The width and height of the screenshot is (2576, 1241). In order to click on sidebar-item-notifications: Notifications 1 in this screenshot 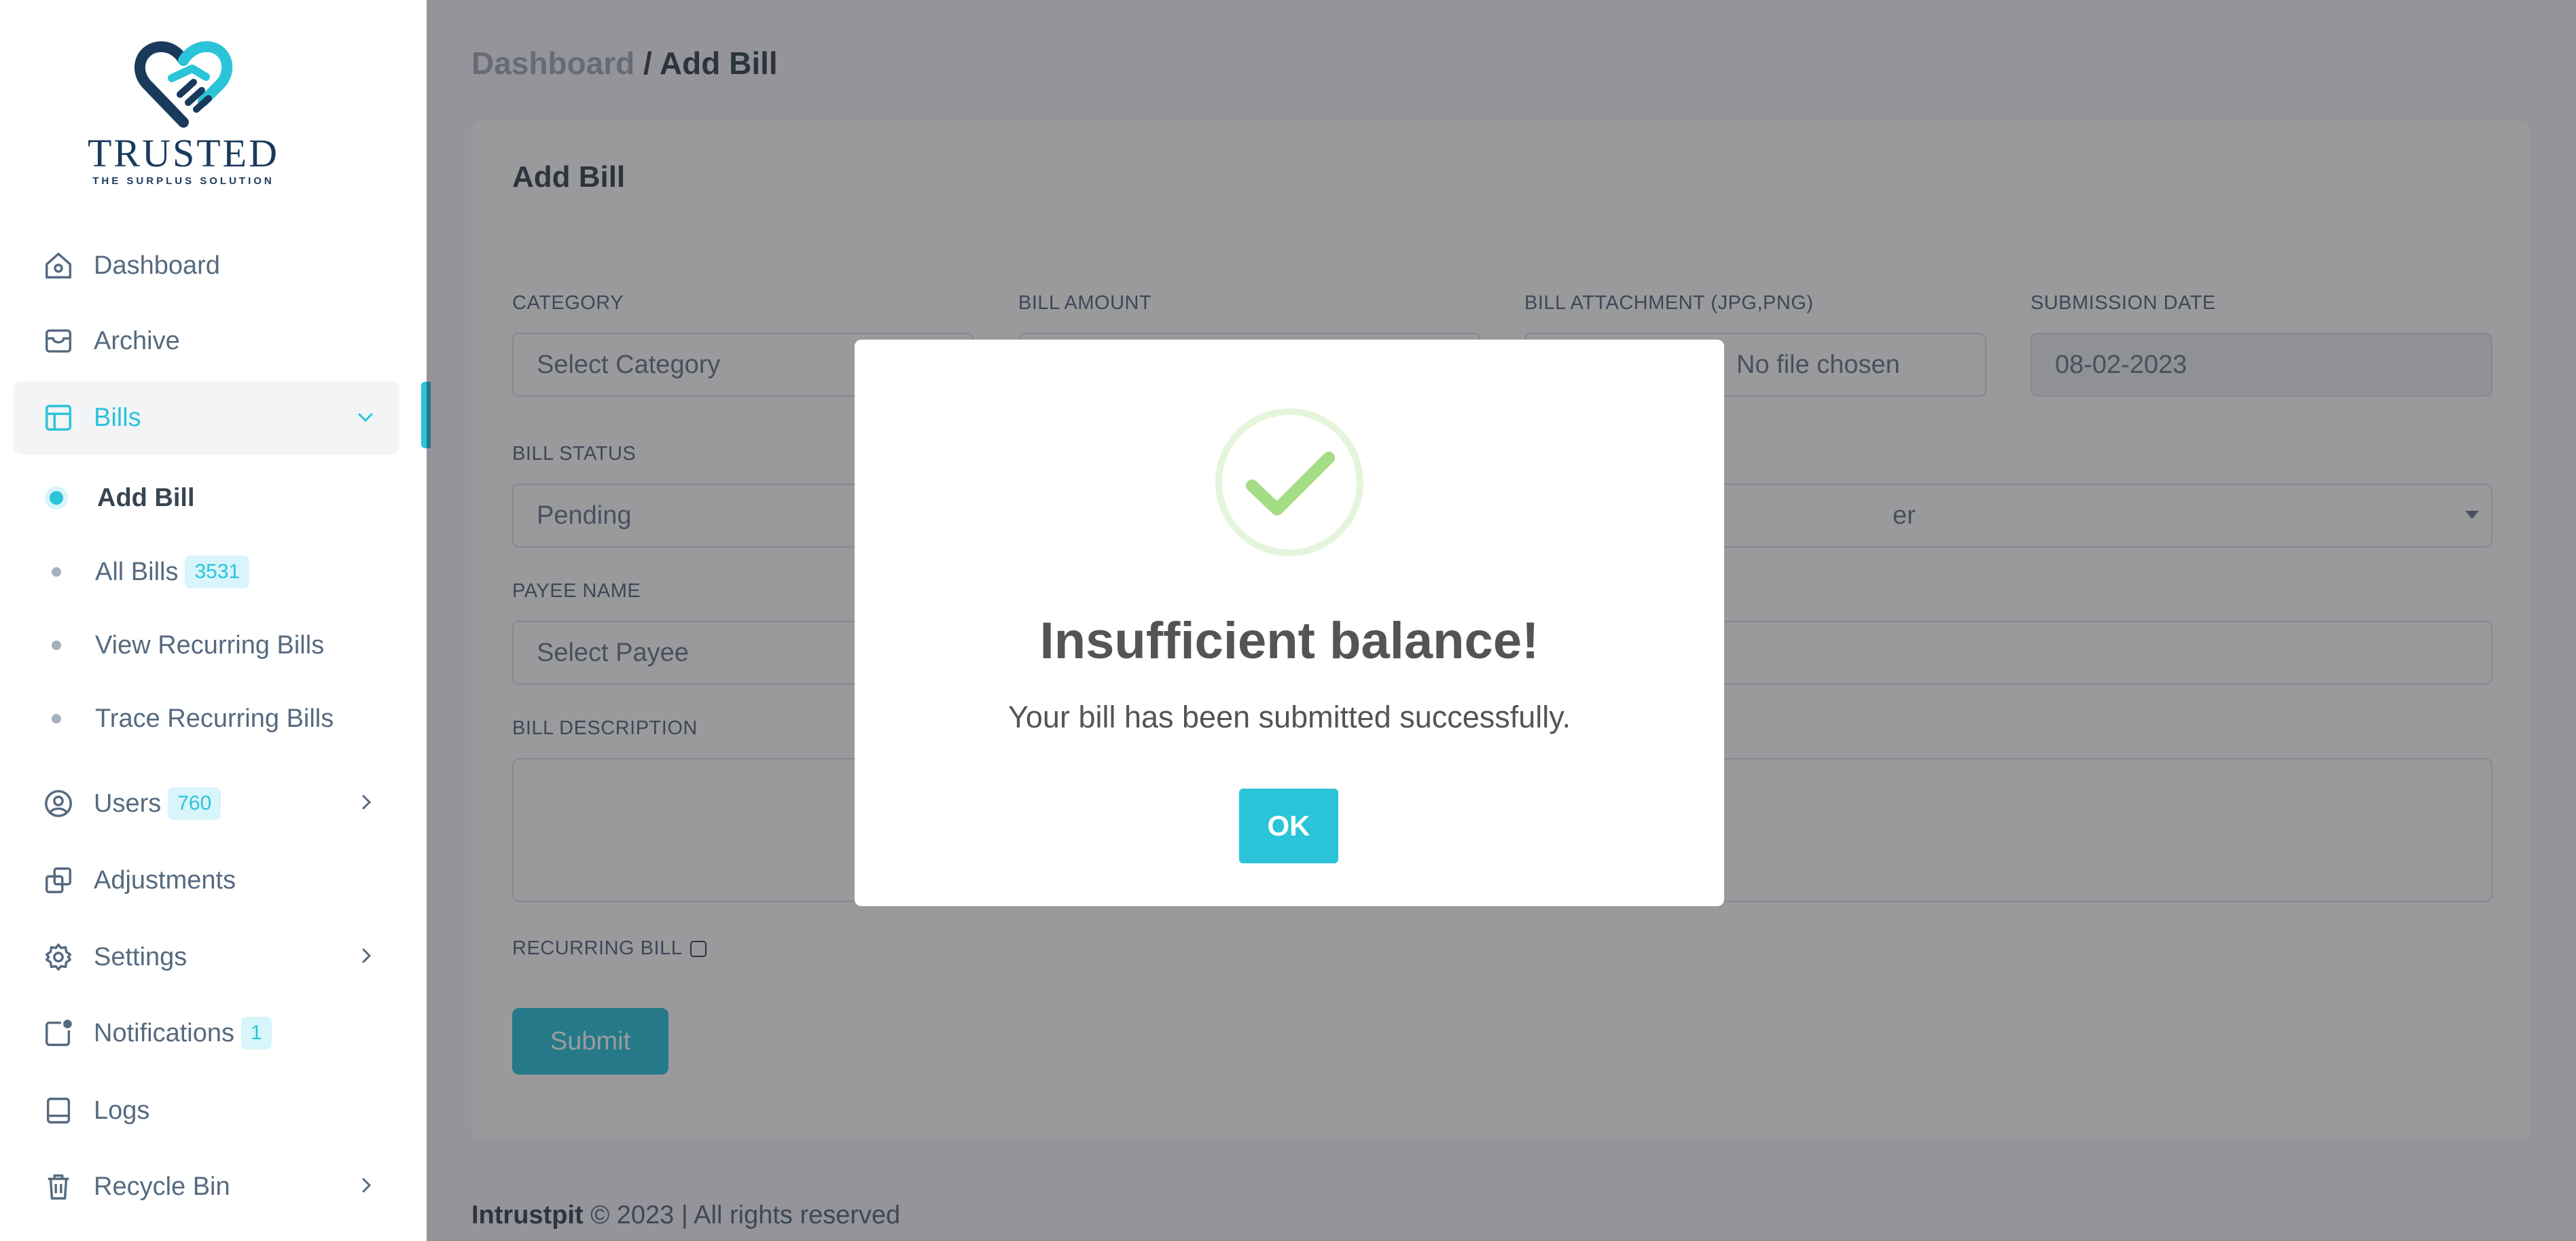, I will do `click(206, 1033)`.